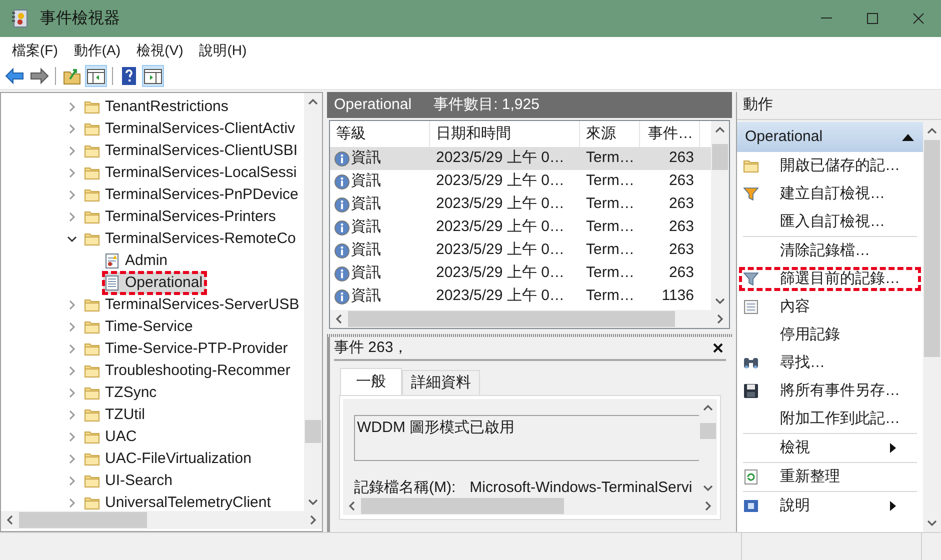  Describe the element at coordinates (191, 173) in the screenshot. I see `tree-item: TerminalServices-LocalSessi` at that location.